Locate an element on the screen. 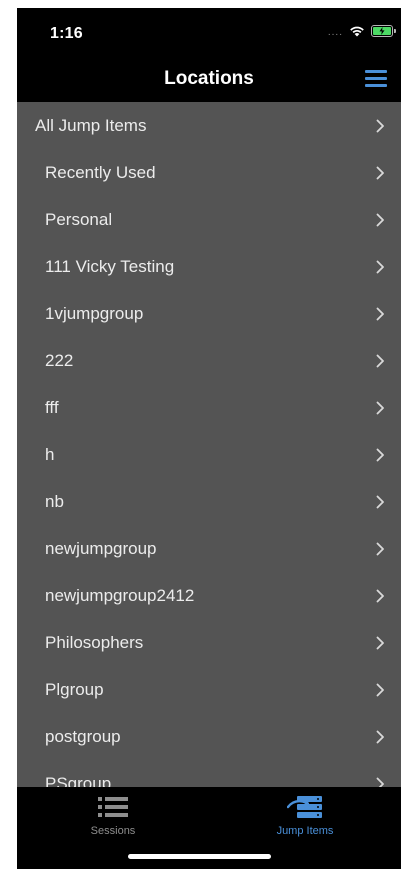 This screenshot has width=418, height=869. list-item: 222 is located at coordinates (209, 360).